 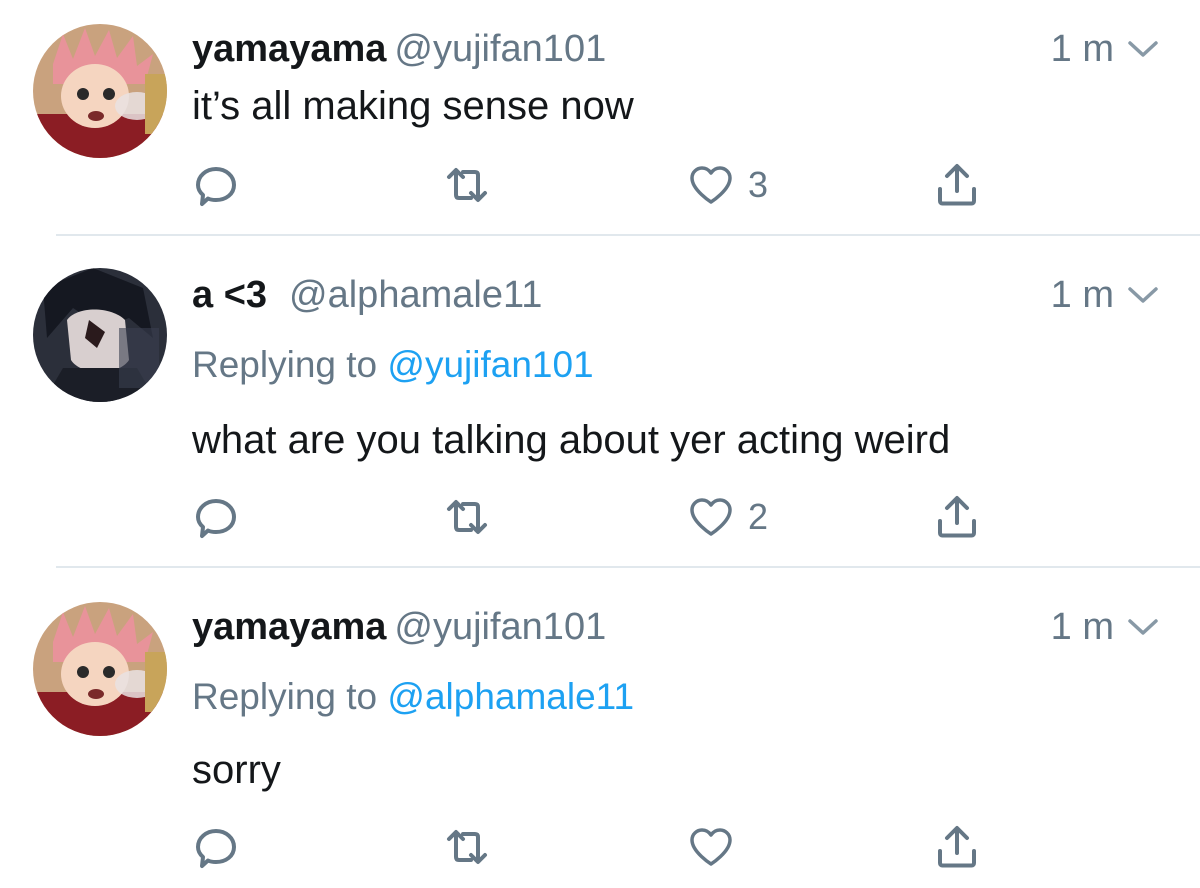 I want to click on tweet-text: it’s all making sense now, so click(x=413, y=106).